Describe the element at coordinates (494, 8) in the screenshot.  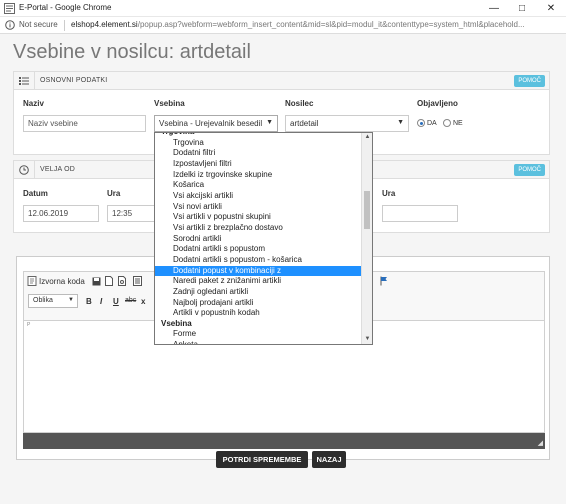
I see `minimize-icon: —` at that location.